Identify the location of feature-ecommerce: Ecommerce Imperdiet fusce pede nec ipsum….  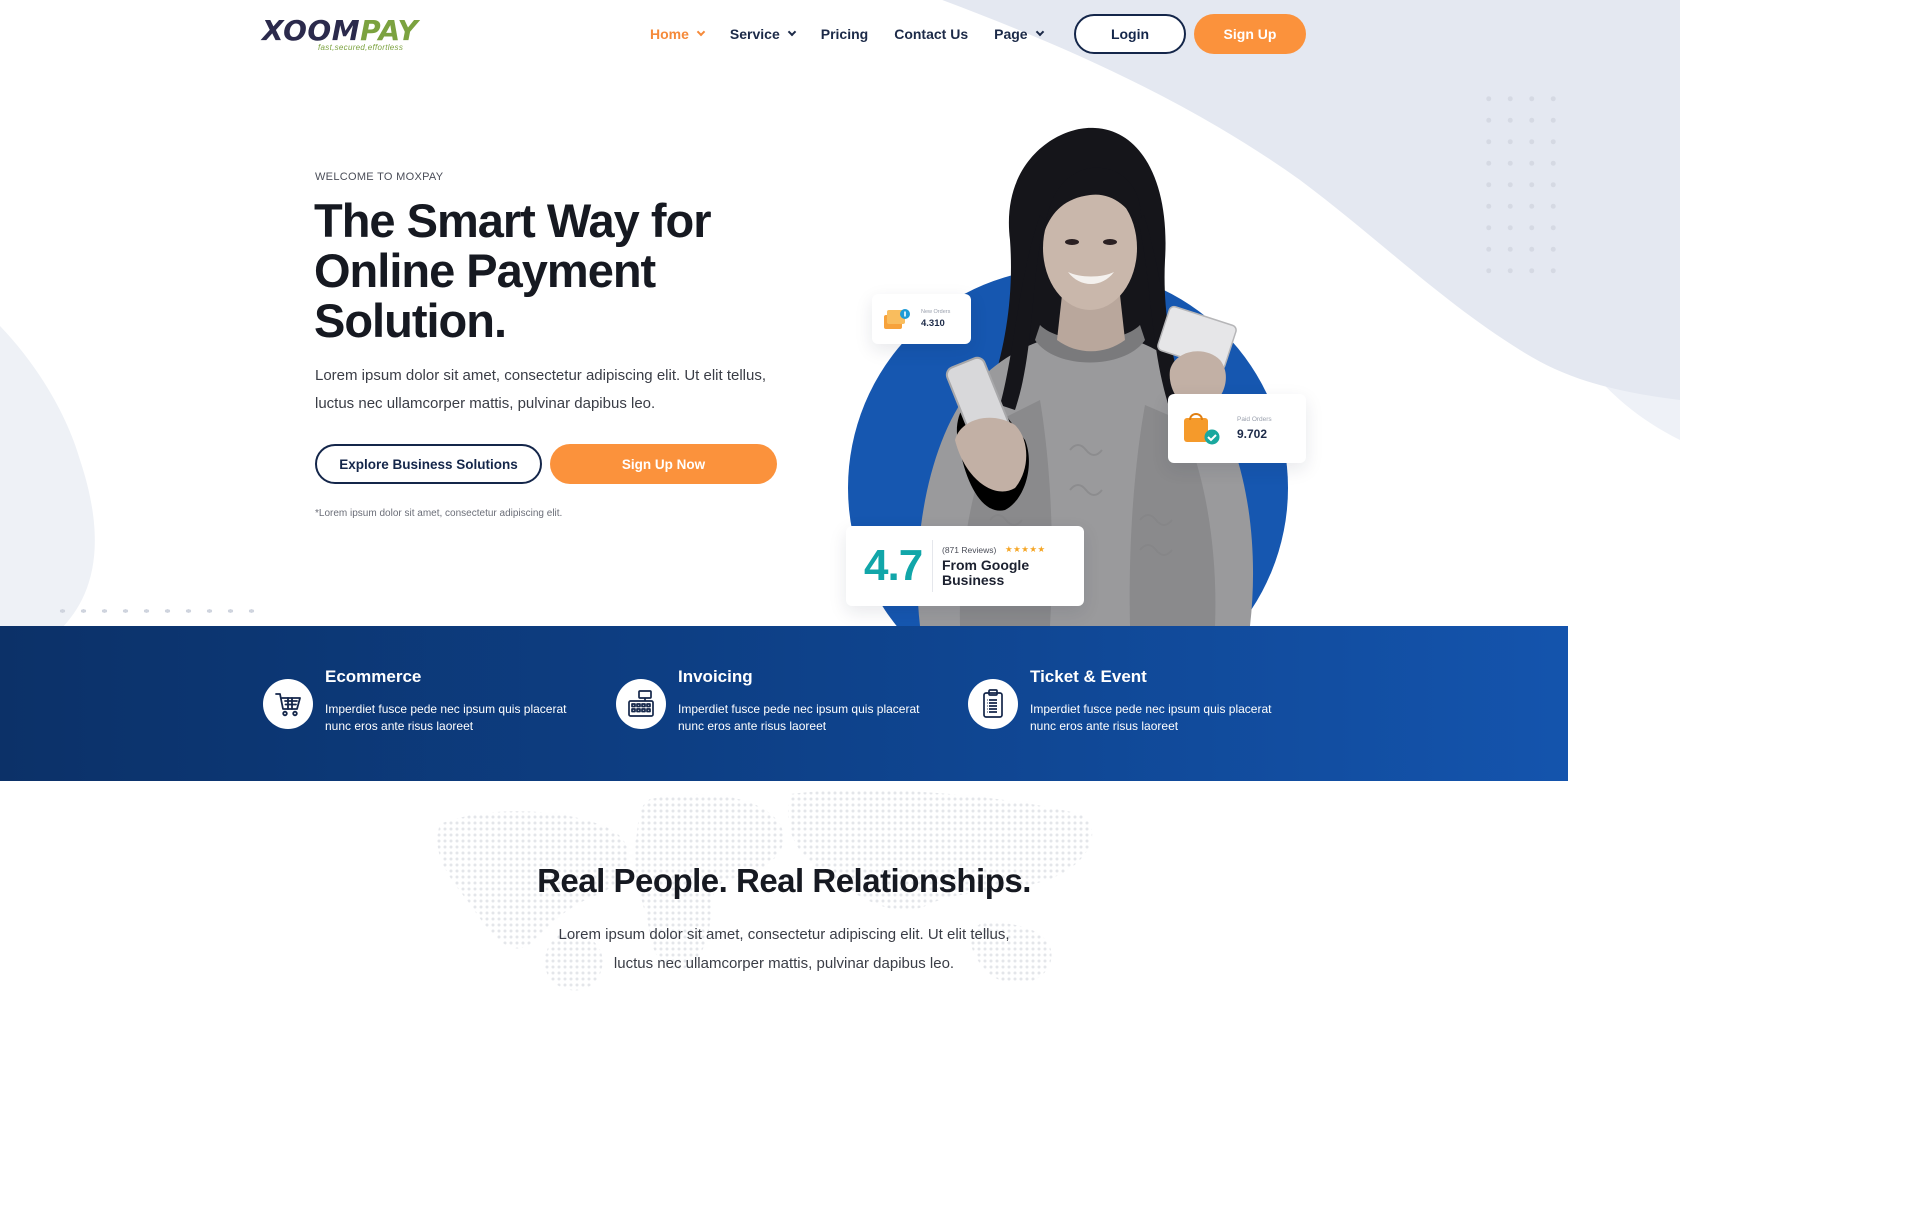
(433, 703).